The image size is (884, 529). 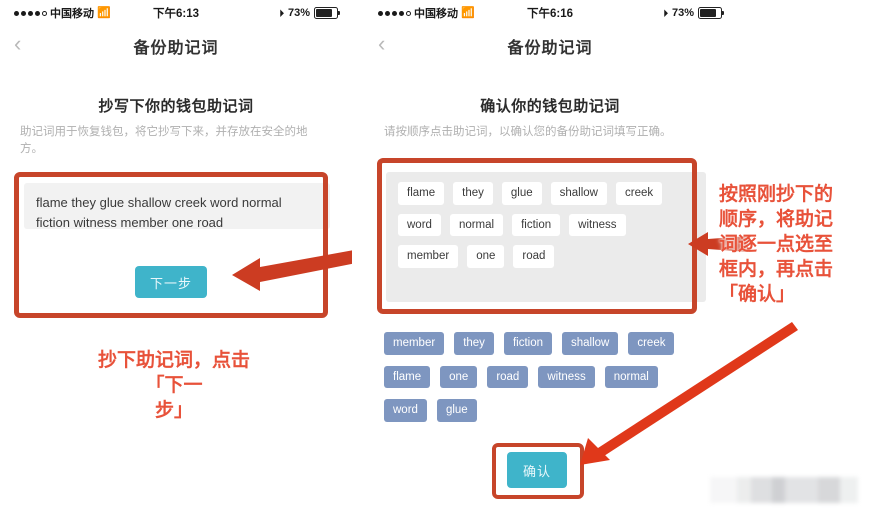 What do you see at coordinates (536, 225) in the screenshot?
I see `selected-word-chip: fiction` at bounding box center [536, 225].